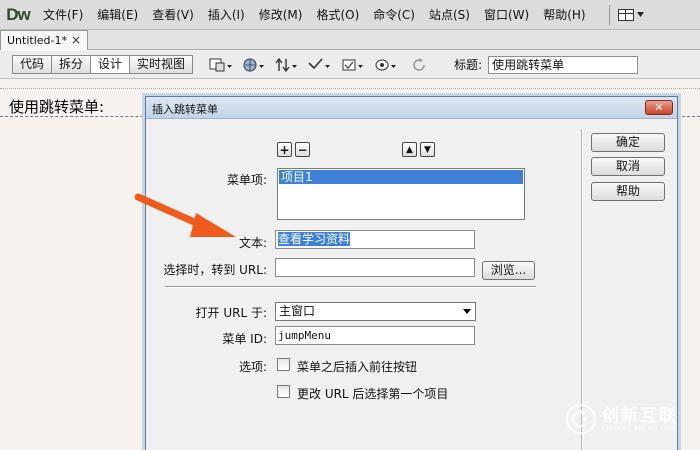 The height and width of the screenshot is (450, 700). Describe the element at coordinates (37, 40) in the screenshot. I see `document-tab-title: Untitled-1*` at that location.